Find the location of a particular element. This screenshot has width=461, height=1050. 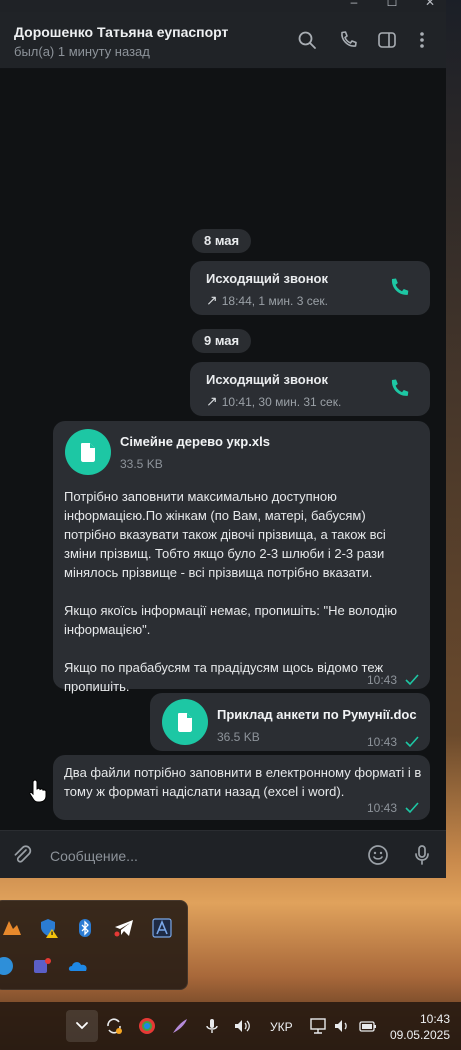

maximize-button: ☐ is located at coordinates (392, 4).